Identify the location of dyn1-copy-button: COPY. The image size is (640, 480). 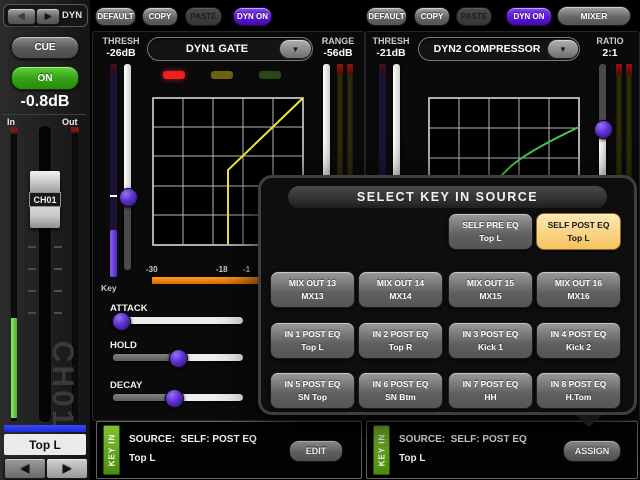
(160, 16).